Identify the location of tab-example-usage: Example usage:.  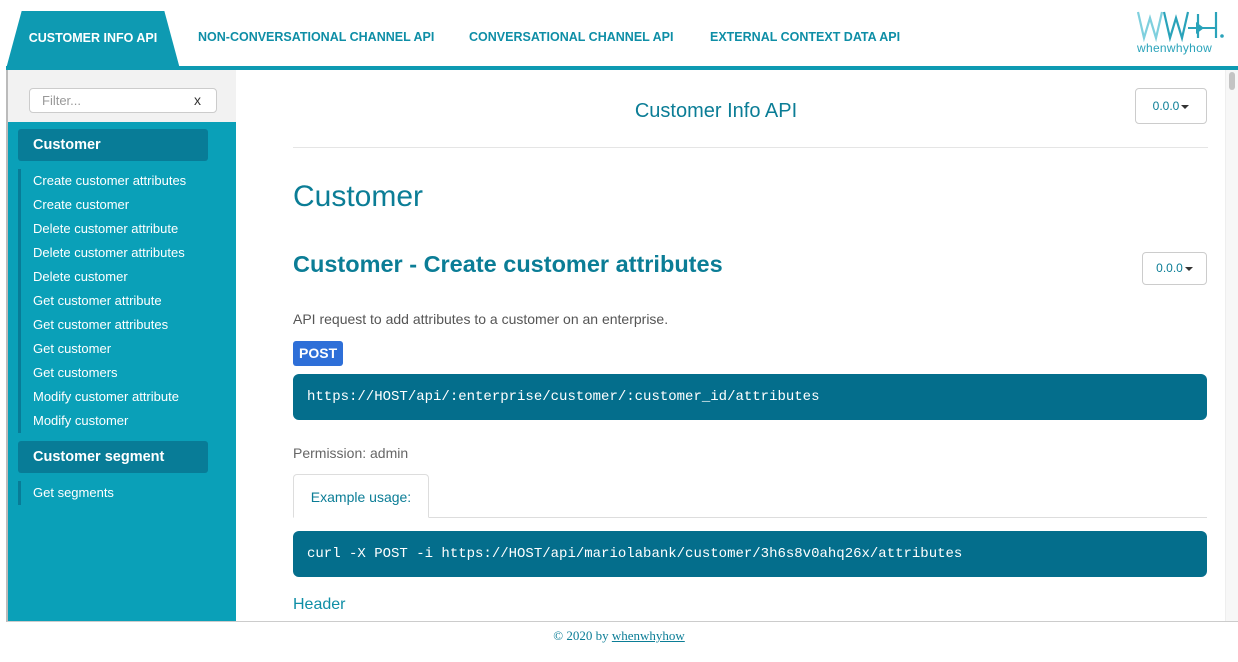
(361, 496).